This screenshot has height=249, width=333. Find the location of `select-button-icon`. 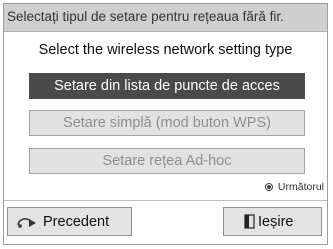

select-button-icon is located at coordinates (268, 187).